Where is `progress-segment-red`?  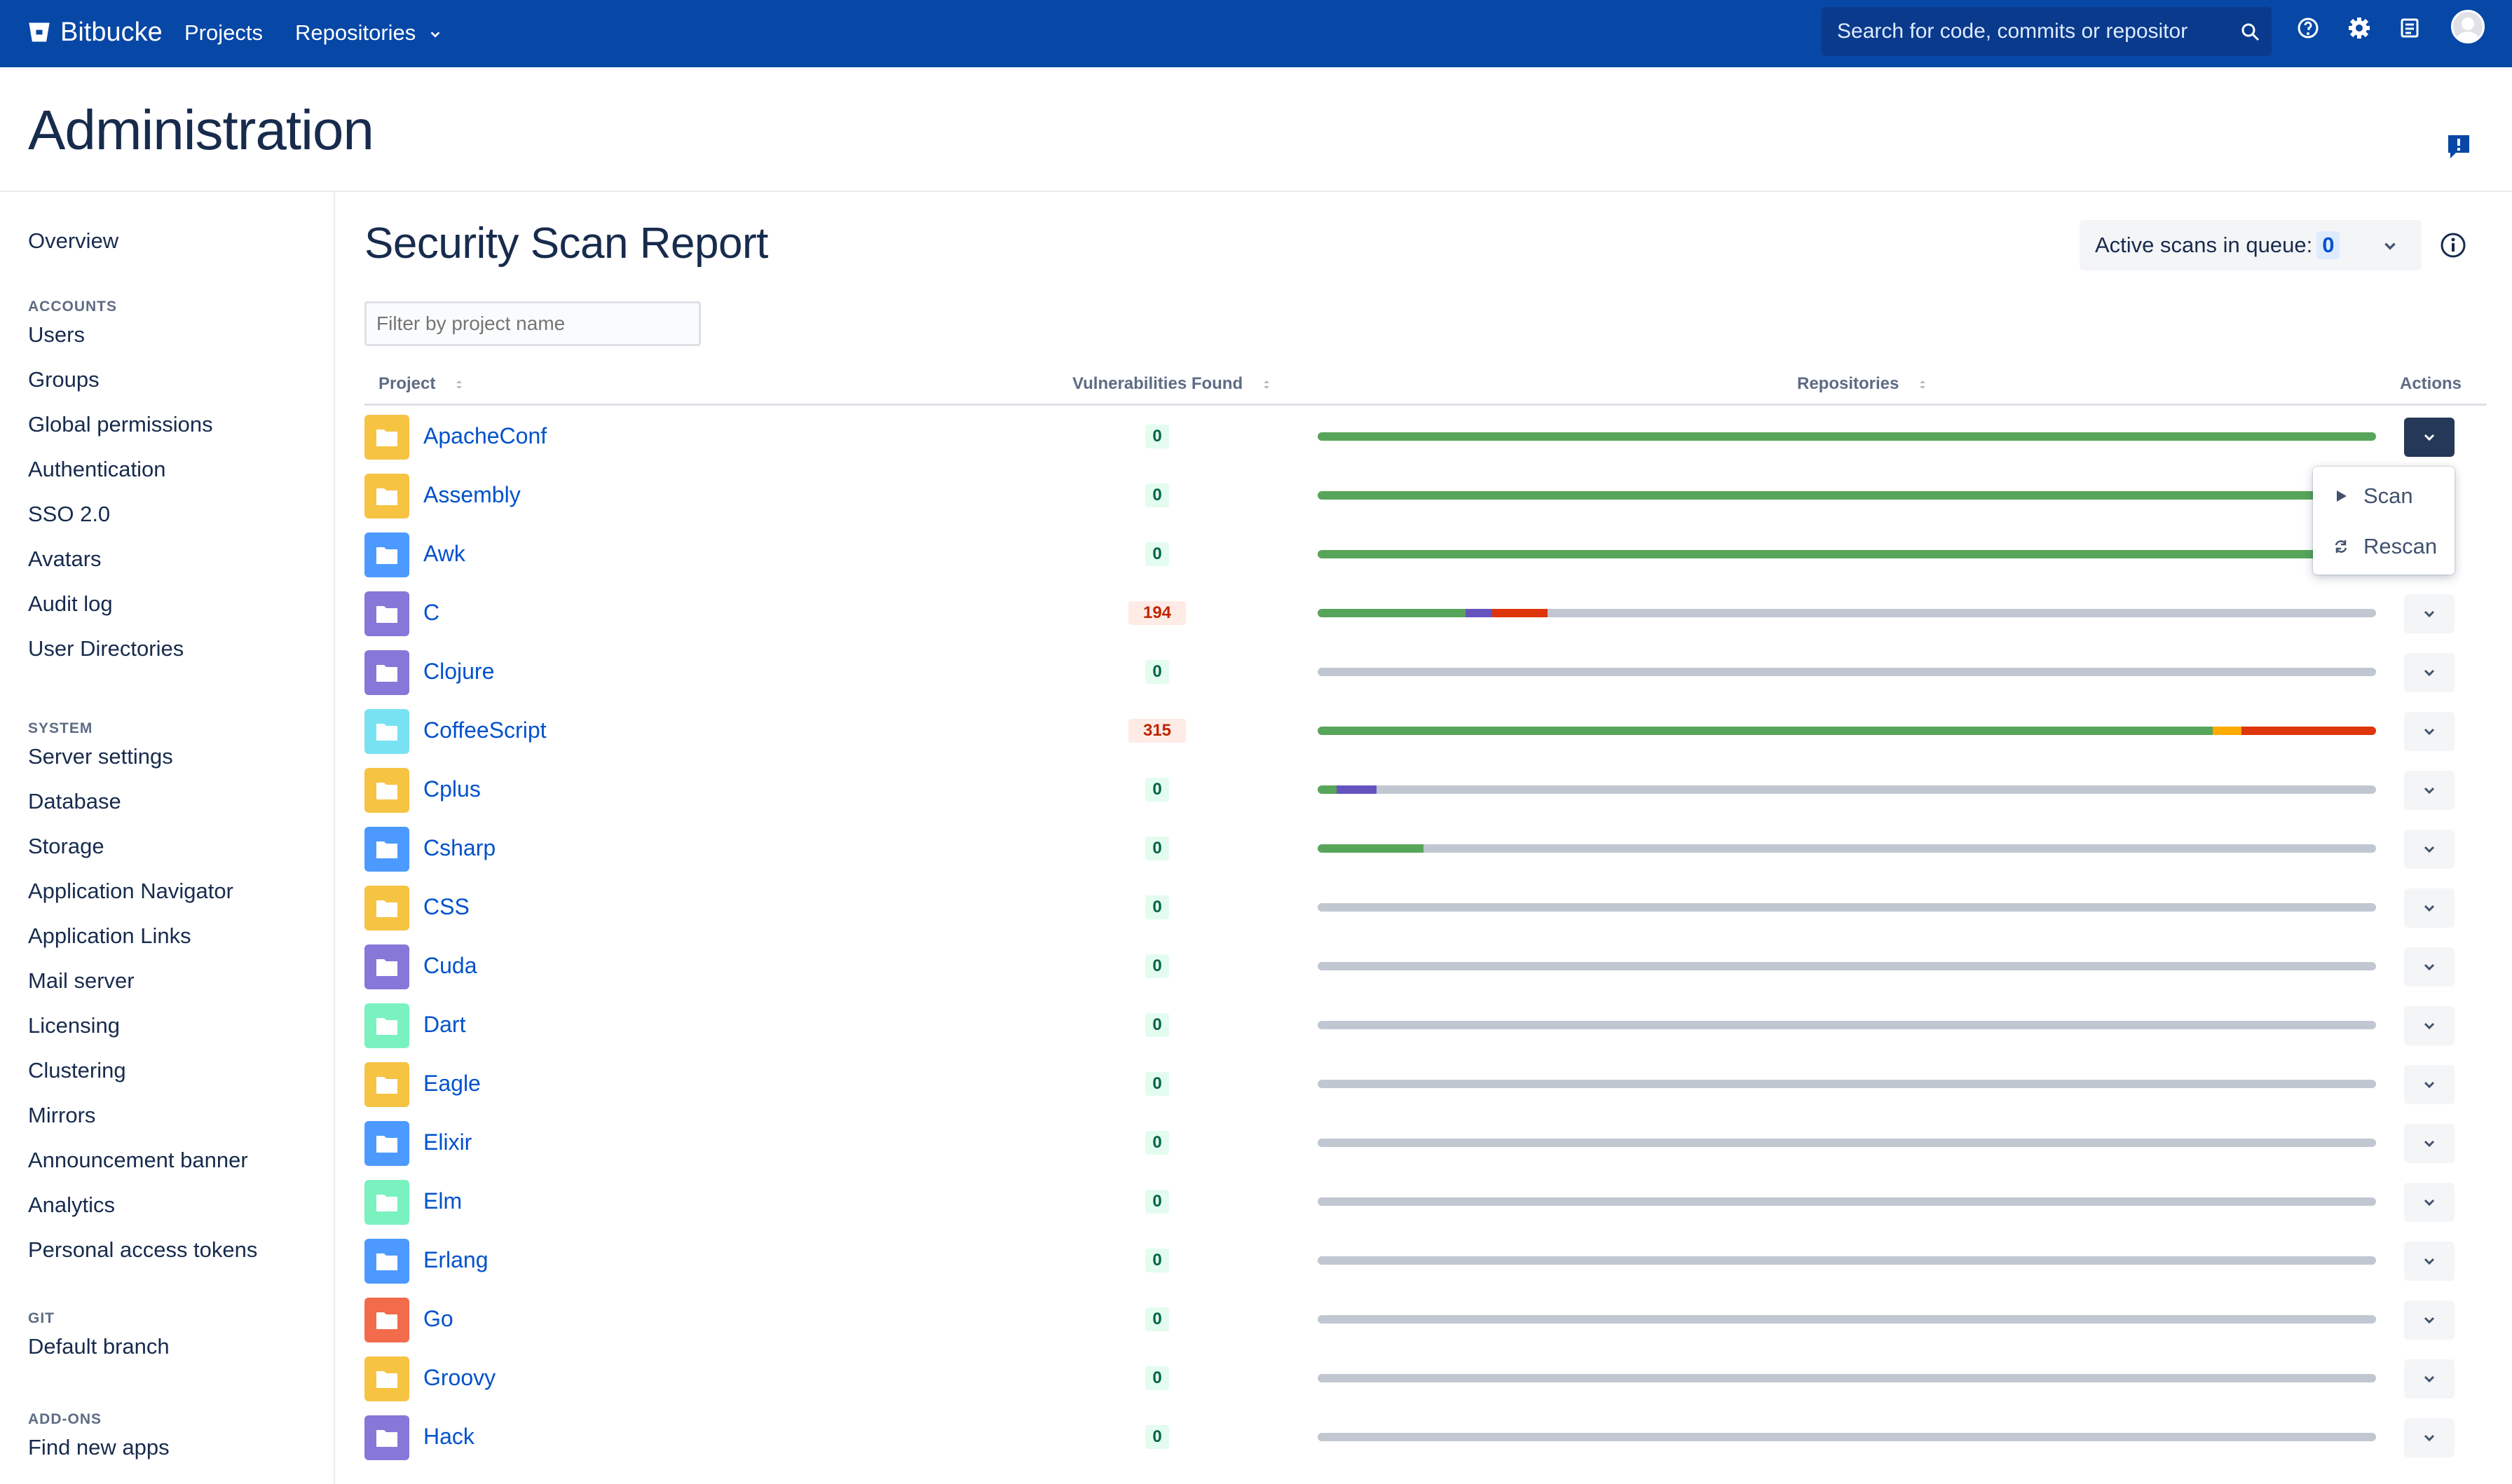
progress-segment-red is located at coordinates (2308, 731).